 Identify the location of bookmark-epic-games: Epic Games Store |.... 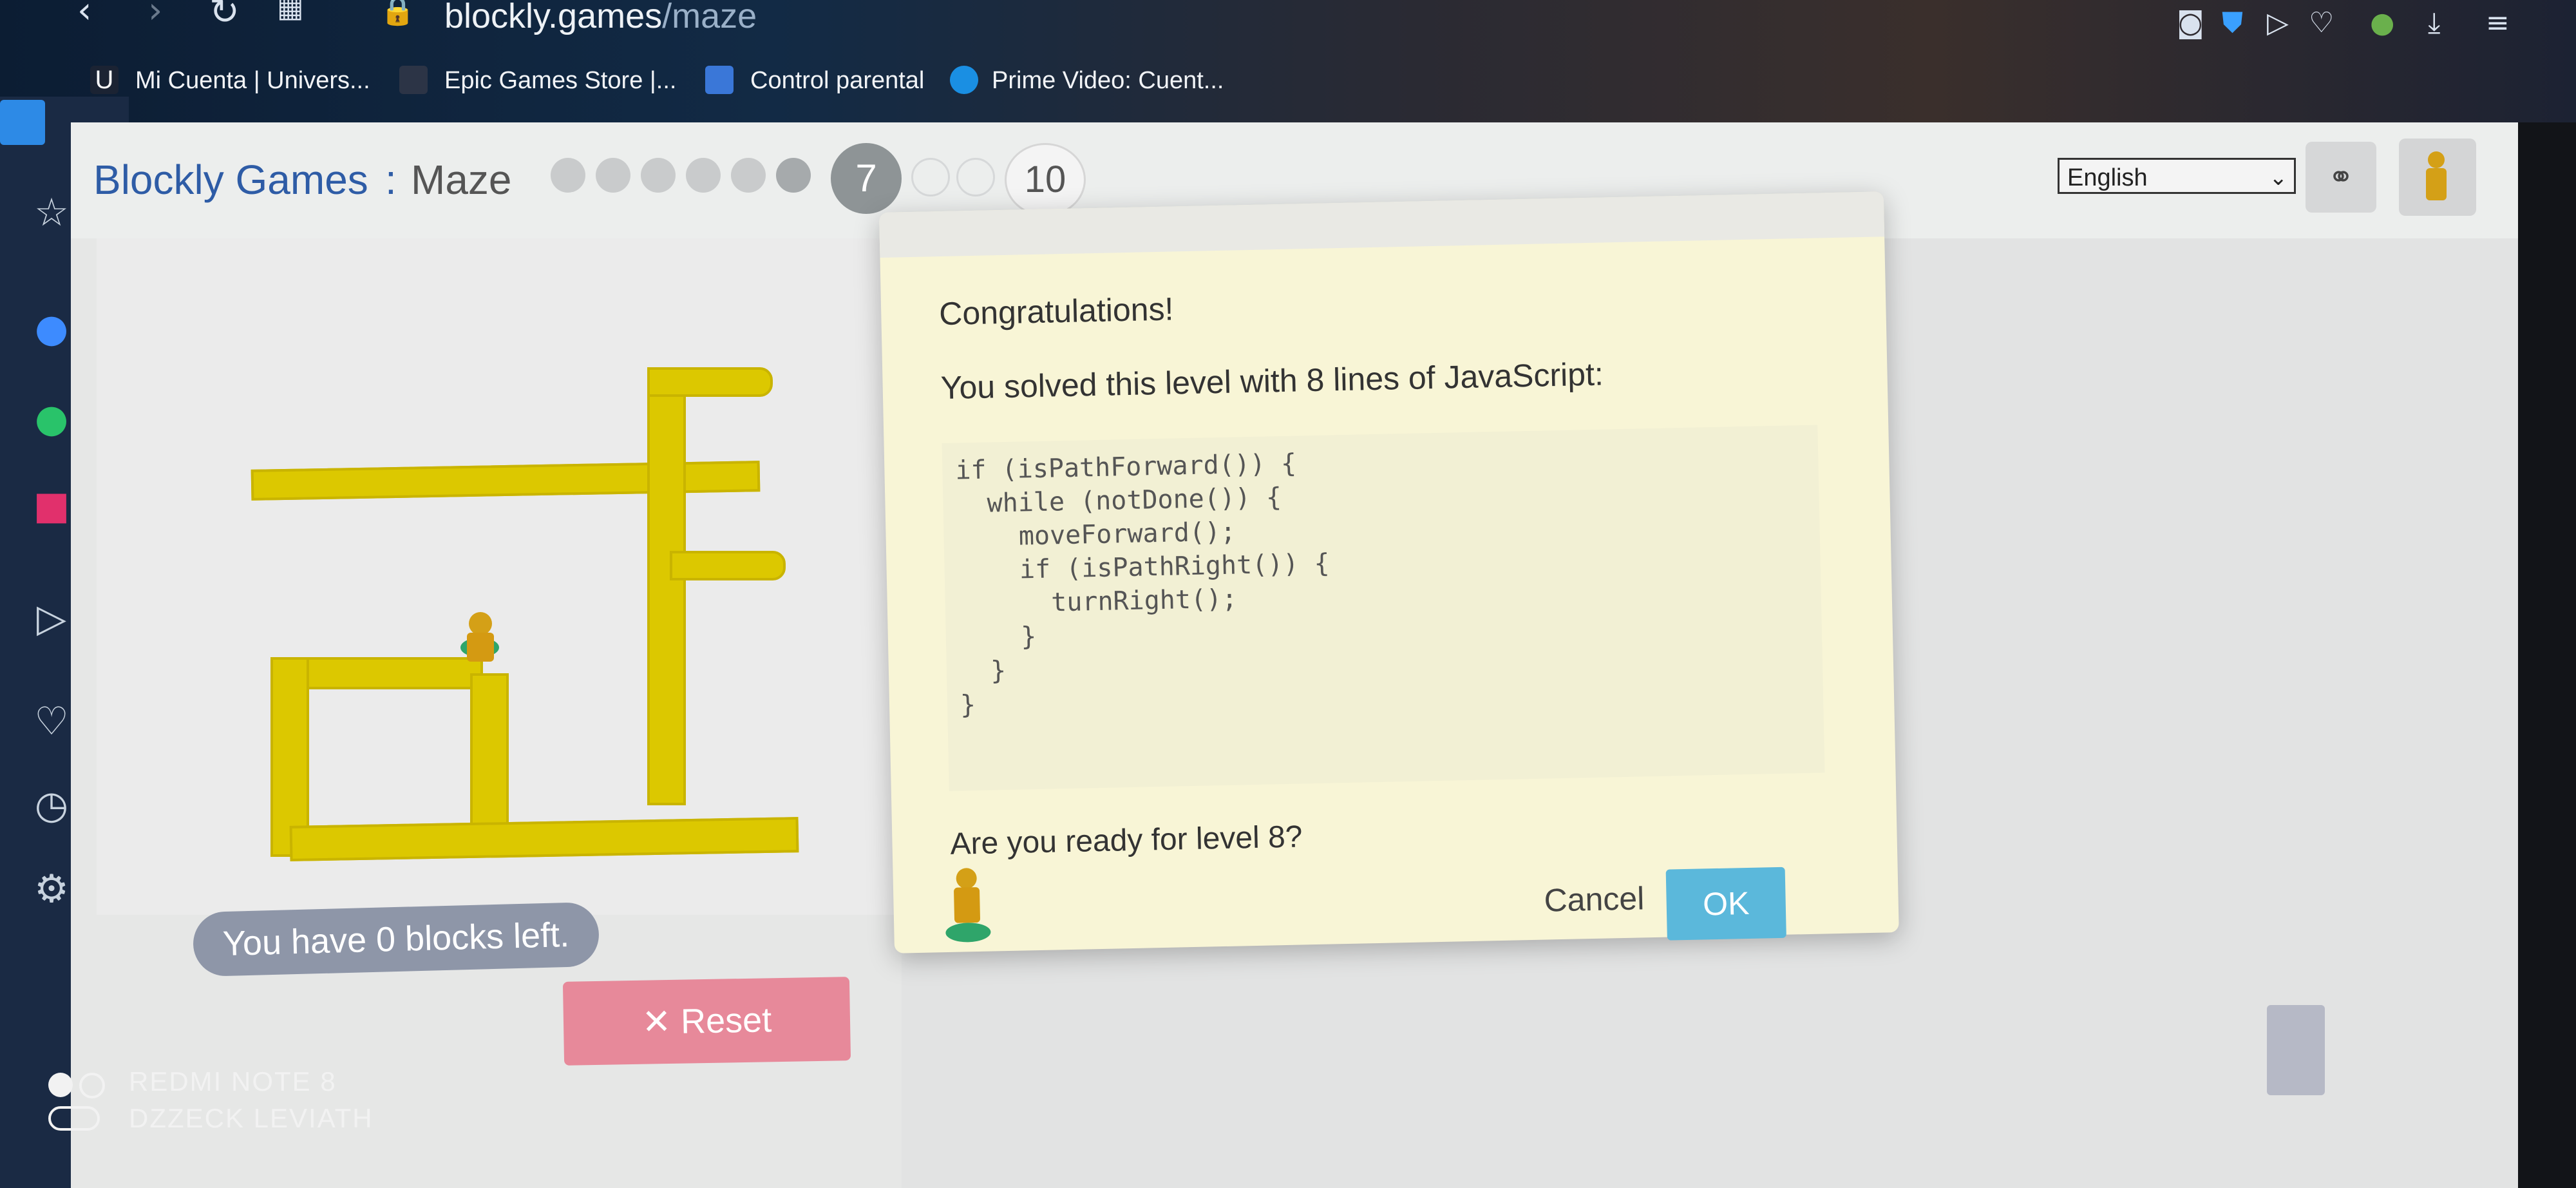
(560, 81).